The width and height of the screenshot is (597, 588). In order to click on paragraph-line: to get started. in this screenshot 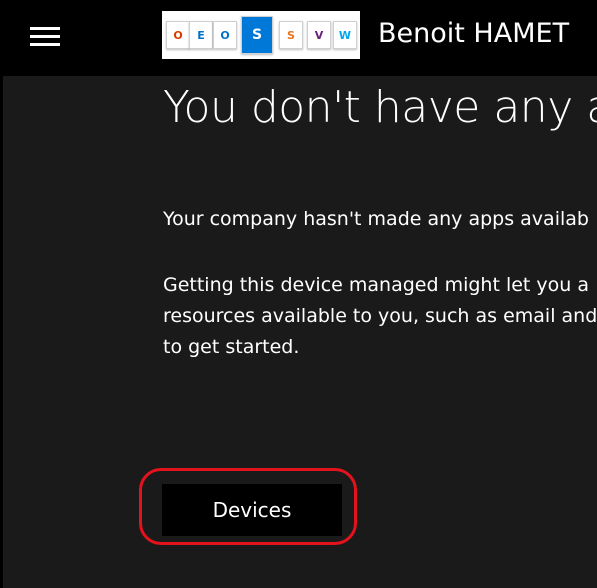, I will do `click(231, 347)`.